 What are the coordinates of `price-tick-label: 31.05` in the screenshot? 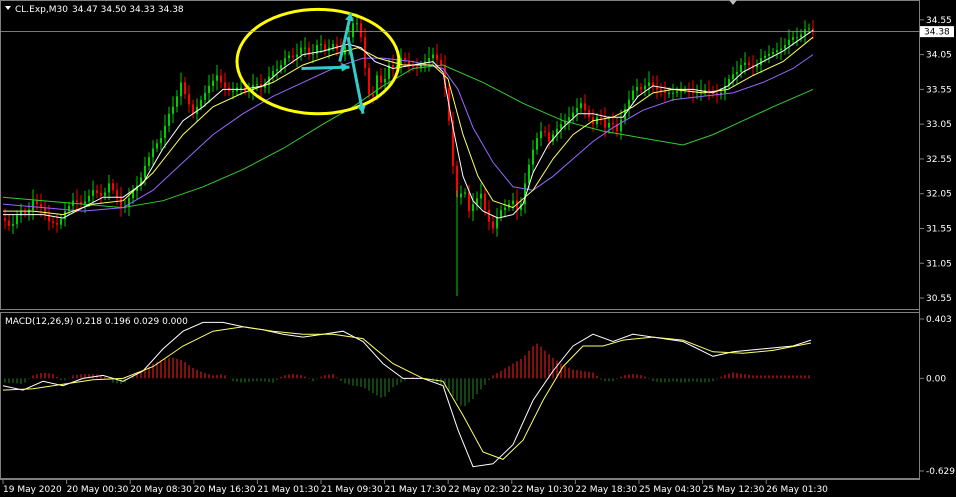 It's located at (939, 264).